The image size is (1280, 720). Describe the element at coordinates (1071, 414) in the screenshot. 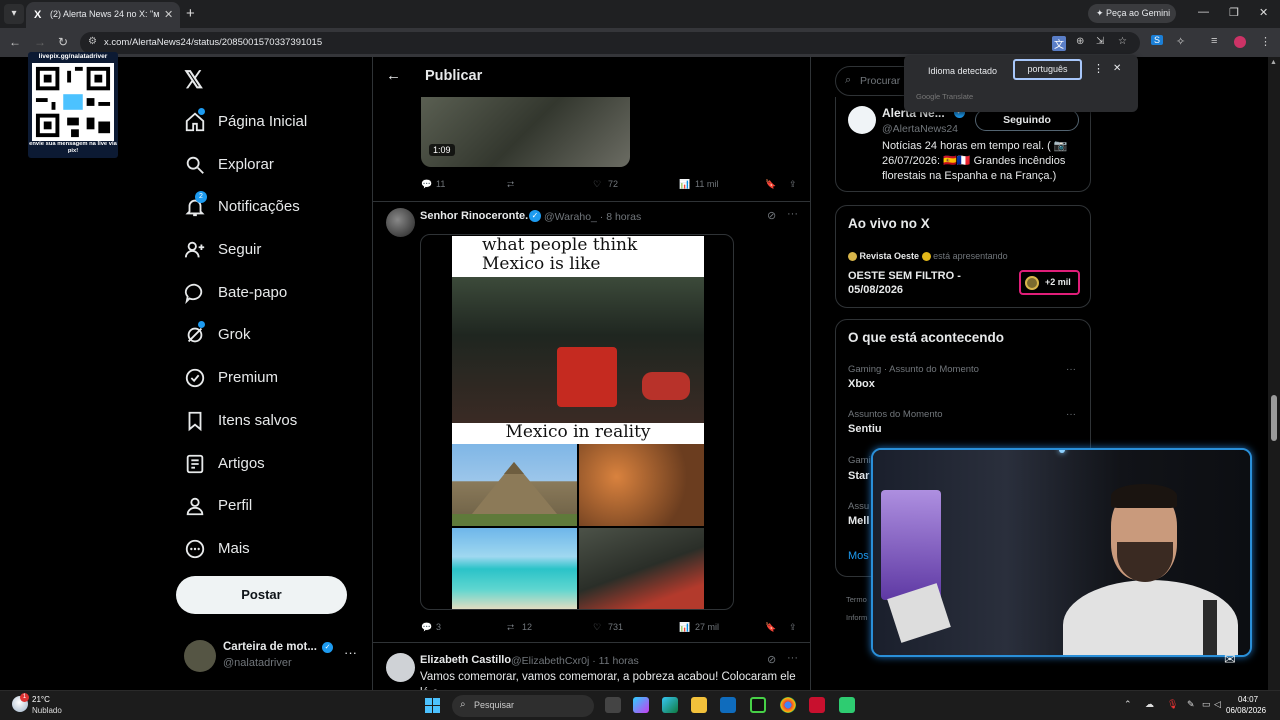

I see `trend-more-icon: ···` at that location.